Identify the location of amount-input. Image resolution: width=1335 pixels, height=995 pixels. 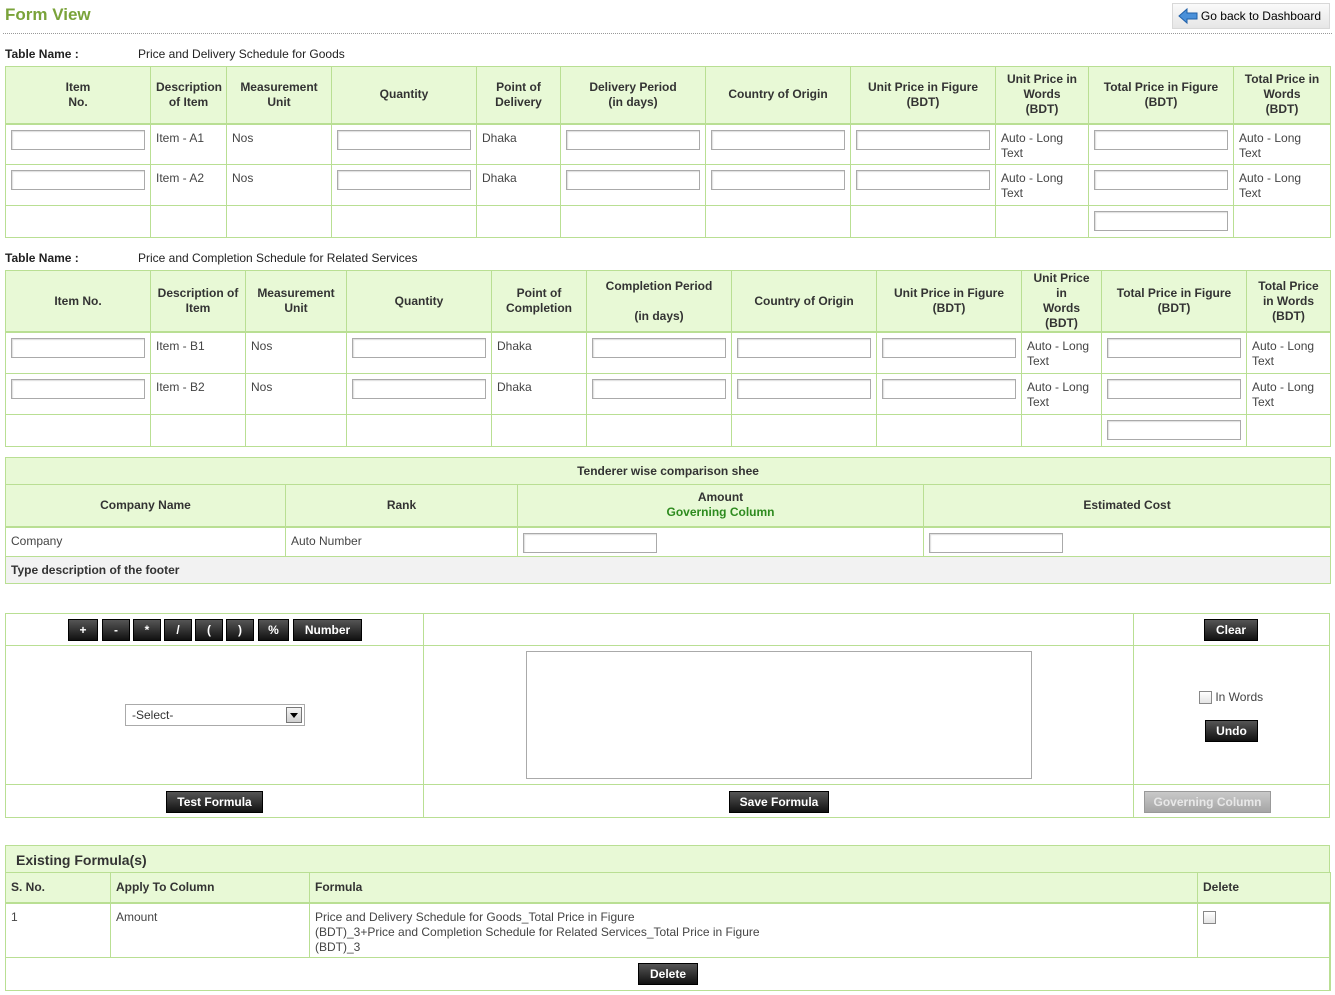
(590, 542).